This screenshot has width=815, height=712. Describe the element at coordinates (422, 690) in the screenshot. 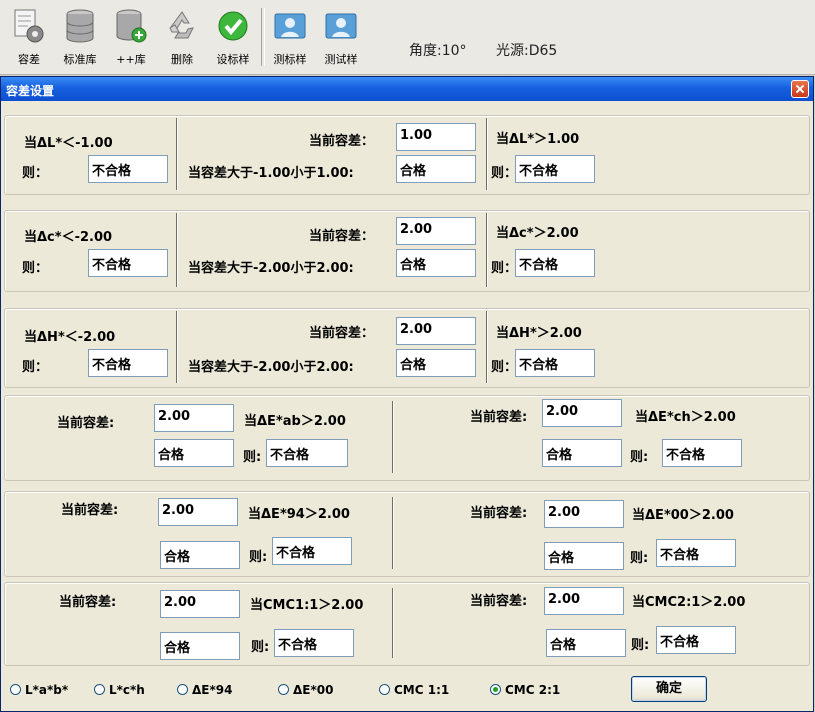

I see `radio-cmc11-label: CMC 1:1` at that location.